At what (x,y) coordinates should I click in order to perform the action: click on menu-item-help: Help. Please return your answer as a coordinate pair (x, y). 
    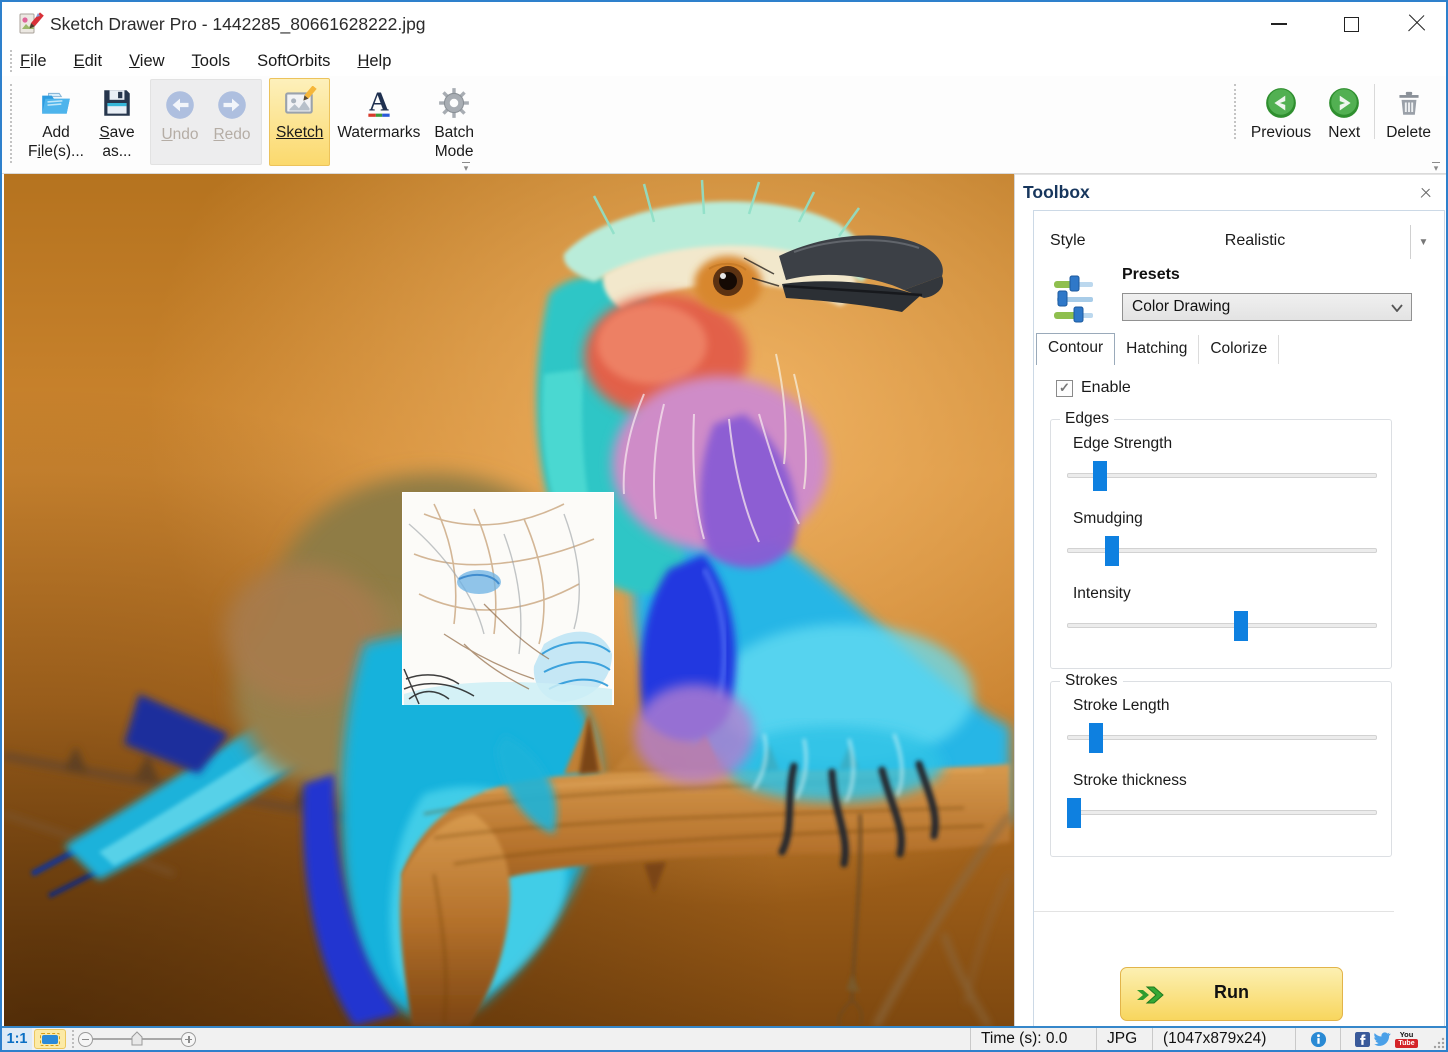
    Looking at the image, I should click on (374, 61).